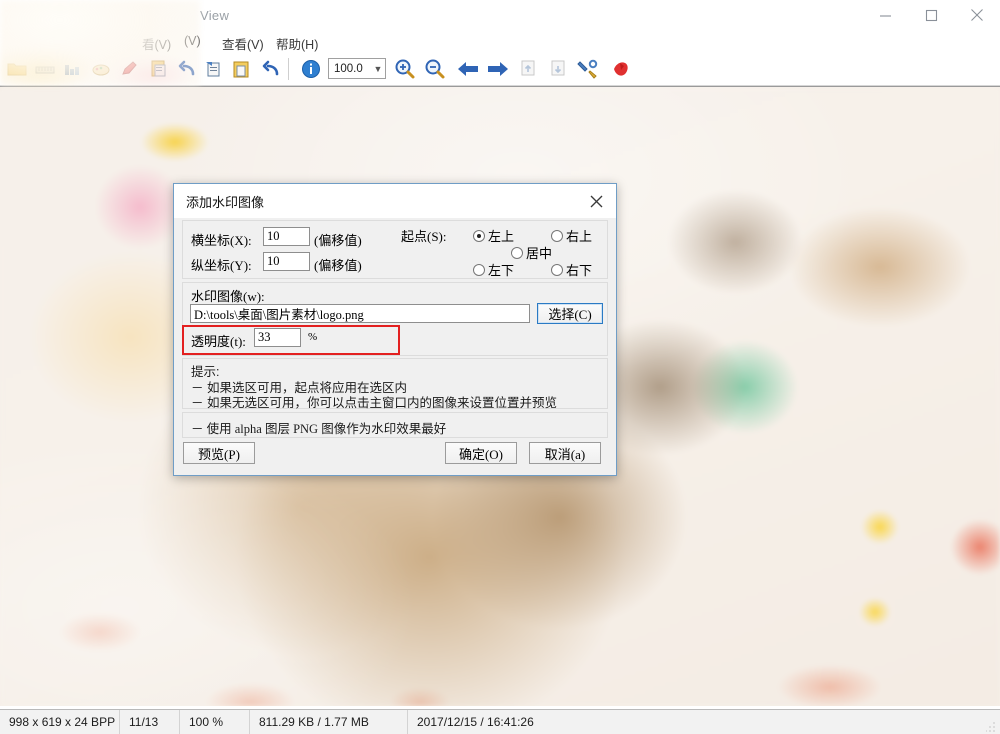 This screenshot has height=734, width=1000. Describe the element at coordinates (329, 722) in the screenshot. I see `status-filesize: 811.29 KB / 1.77 MB` at that location.